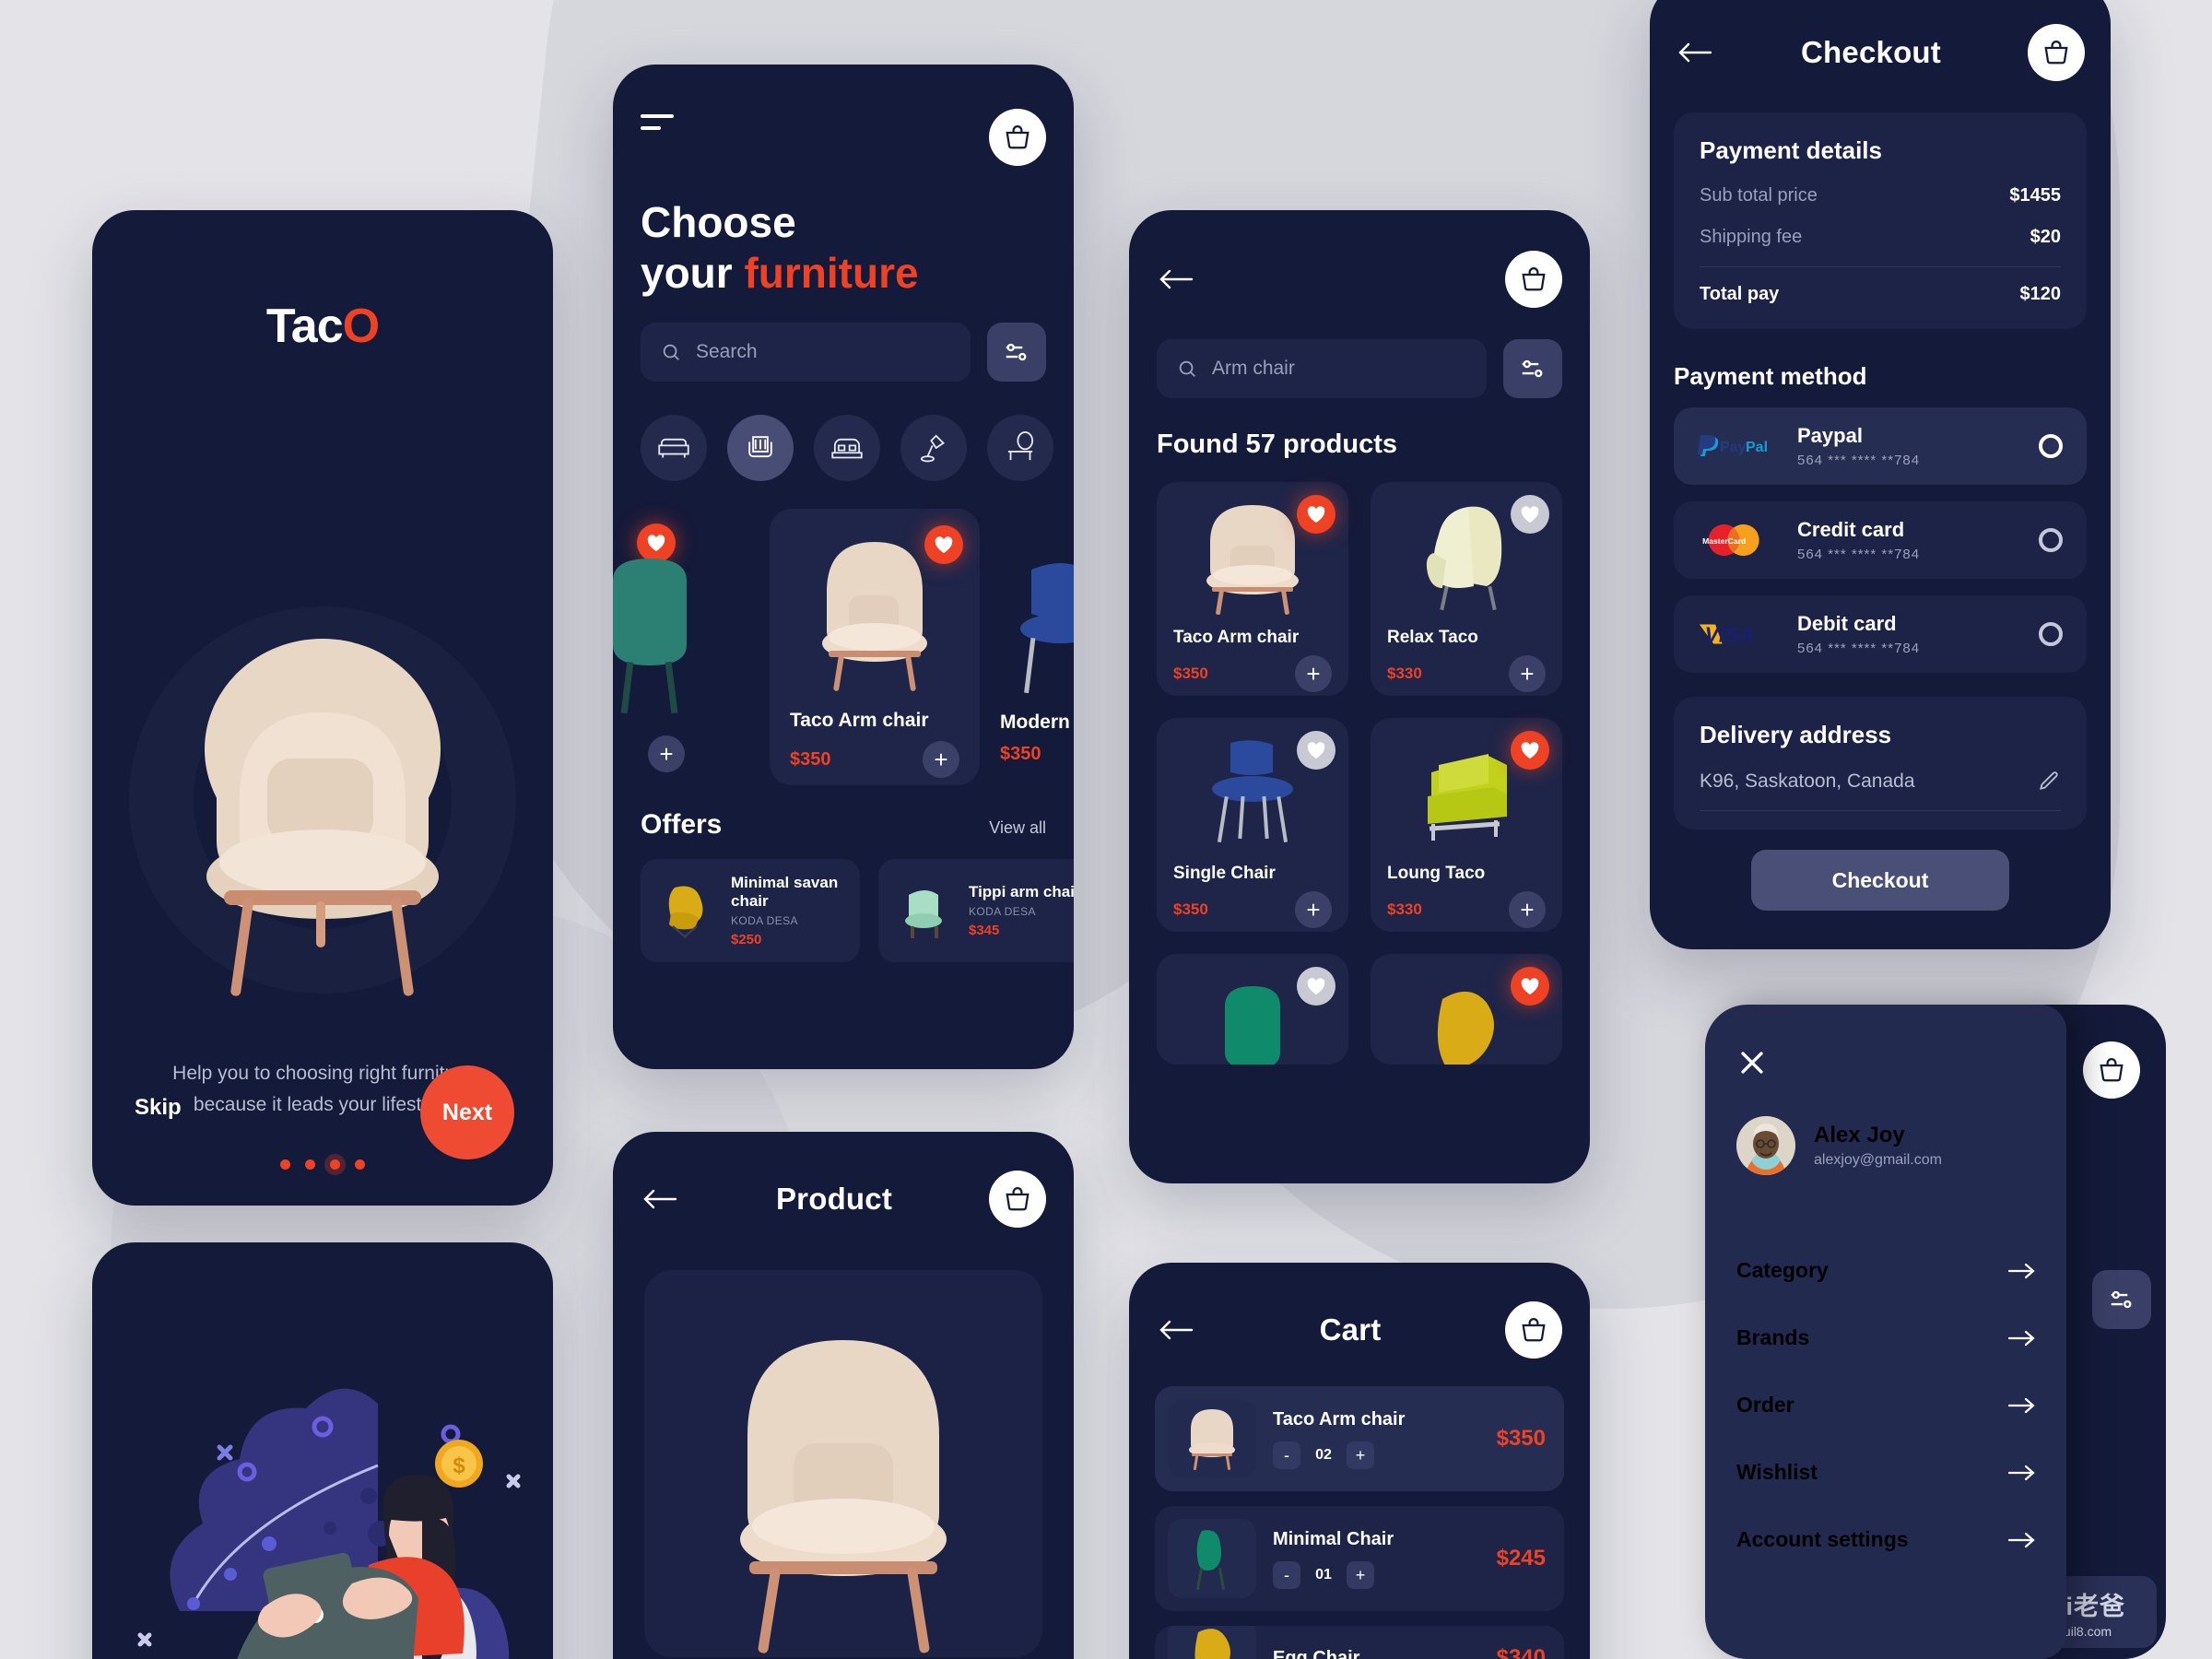 The height and width of the screenshot is (1659, 2212). Describe the element at coordinates (1759, 195) in the screenshot. I see `row-label: Sub total price` at that location.